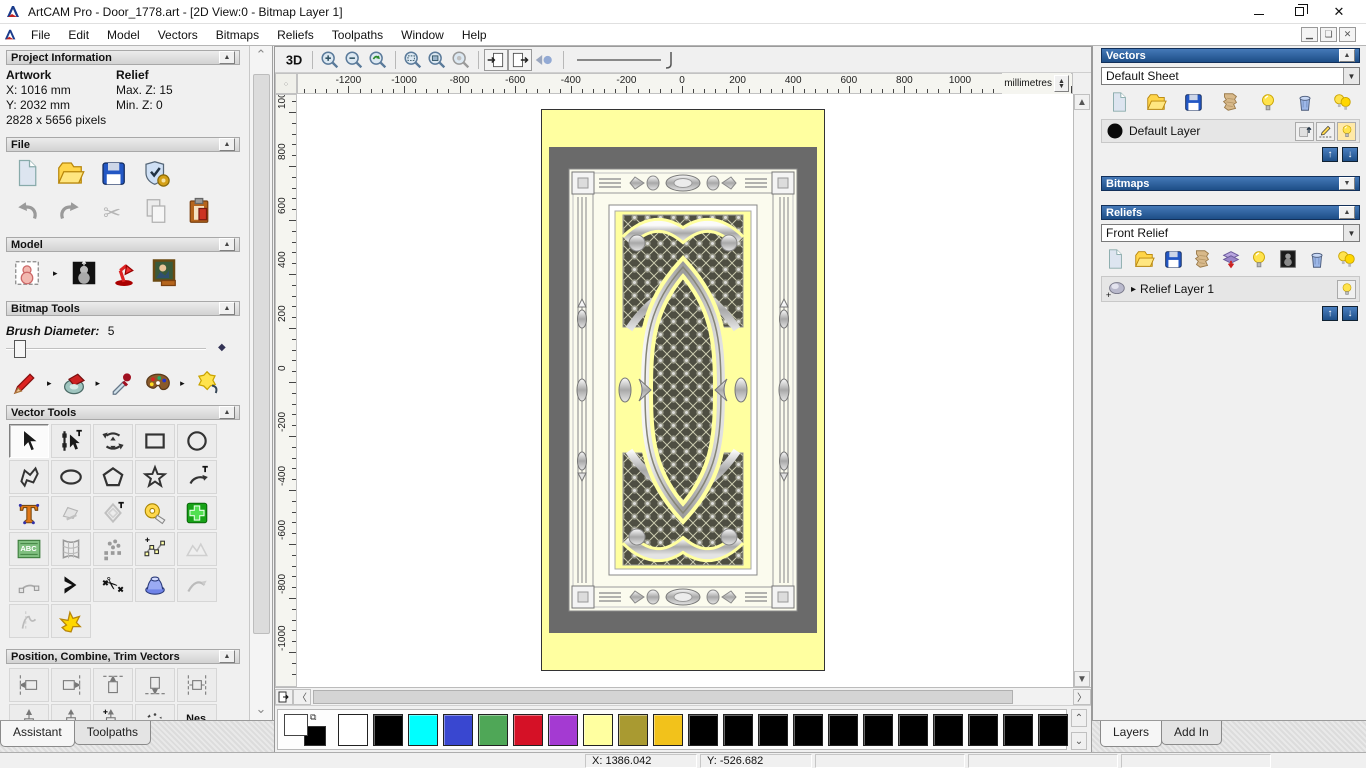  What do you see at coordinates (1164, 131) in the screenshot?
I see `vector-layer-name: Default Layer` at bounding box center [1164, 131].